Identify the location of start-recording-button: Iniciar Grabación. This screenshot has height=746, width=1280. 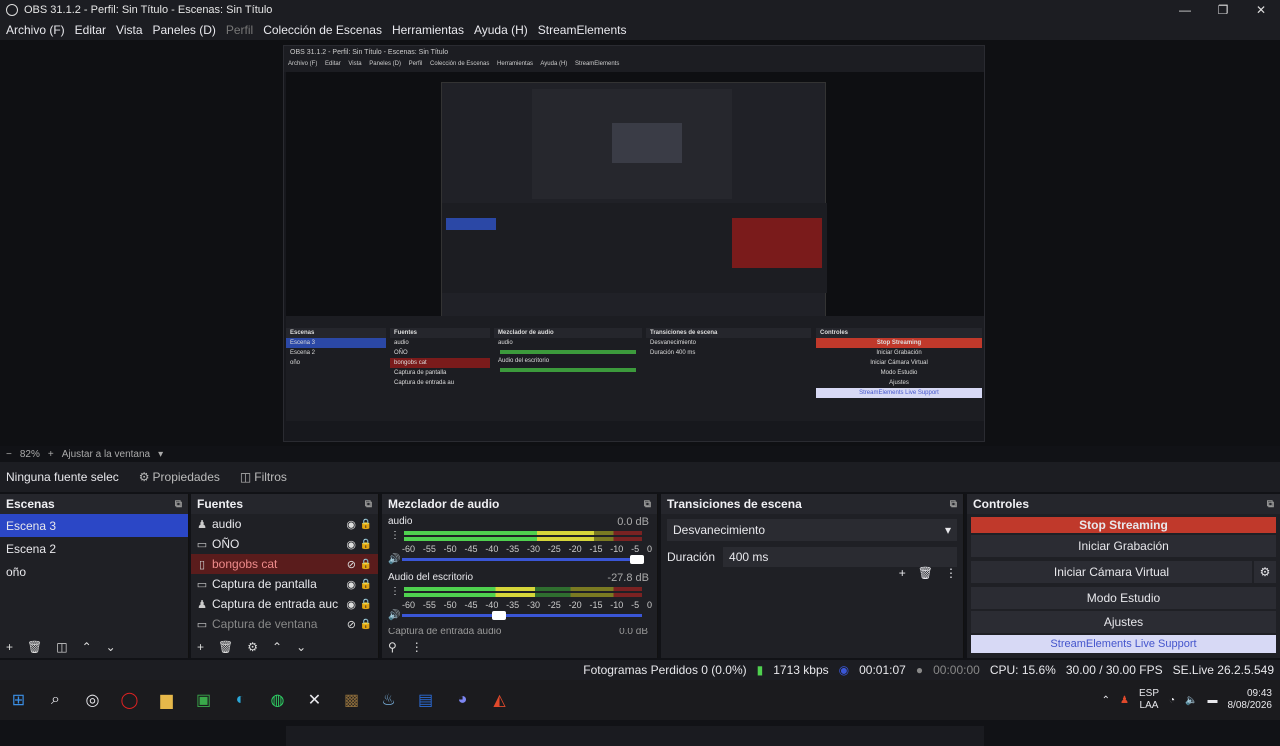
(1123, 546).